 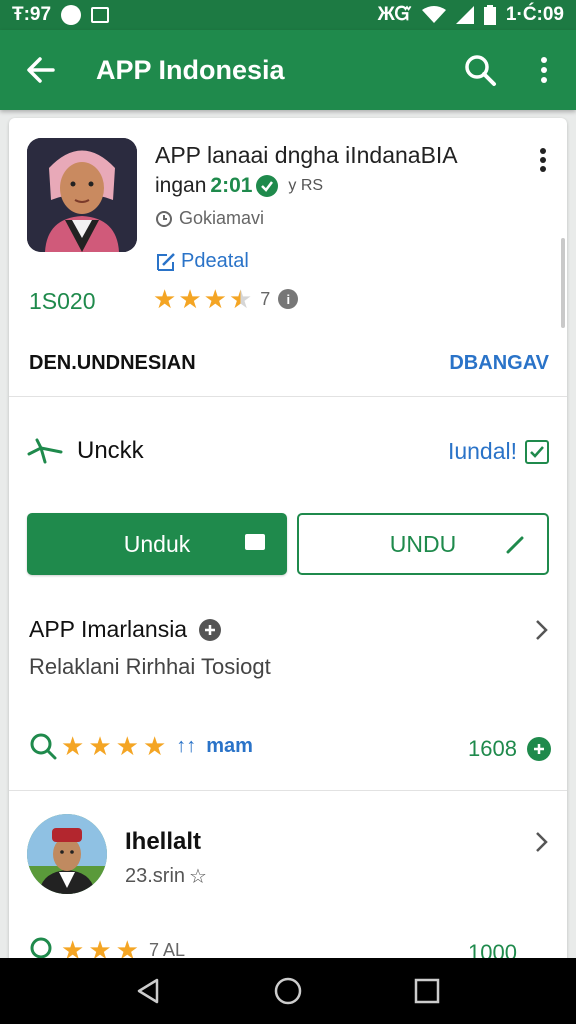 I want to click on star-outline-icon: ☆, so click(x=198, y=877).